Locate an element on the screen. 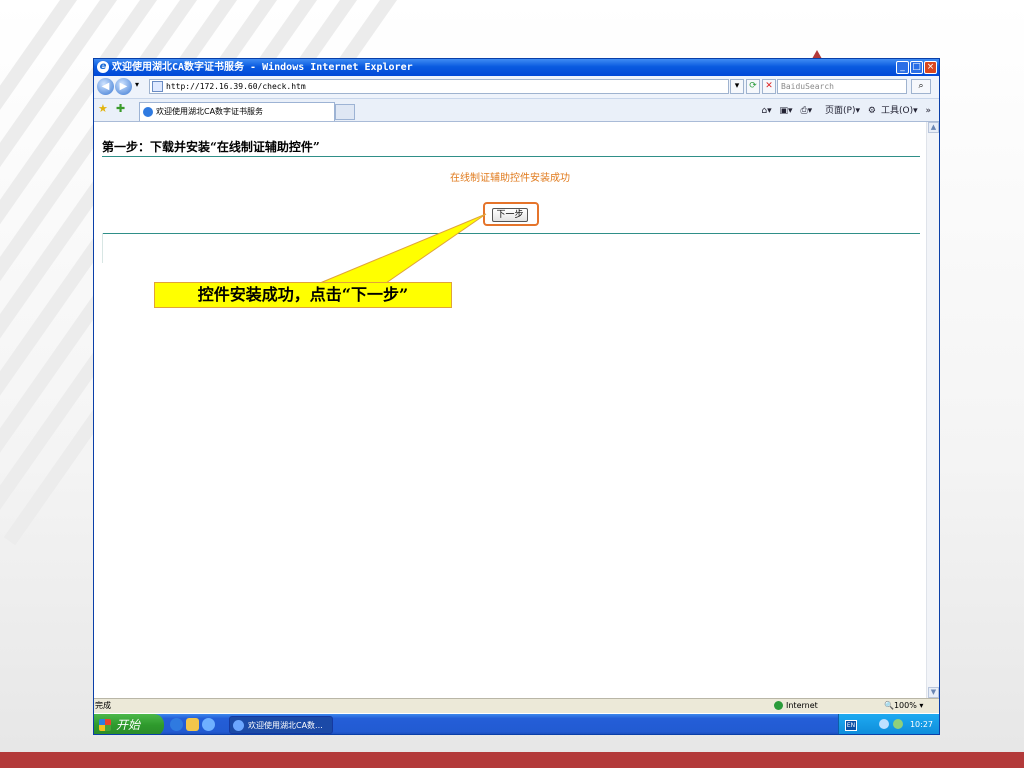 This screenshot has width=1024, height=768. ie-icon: e is located at coordinates (103, 67).